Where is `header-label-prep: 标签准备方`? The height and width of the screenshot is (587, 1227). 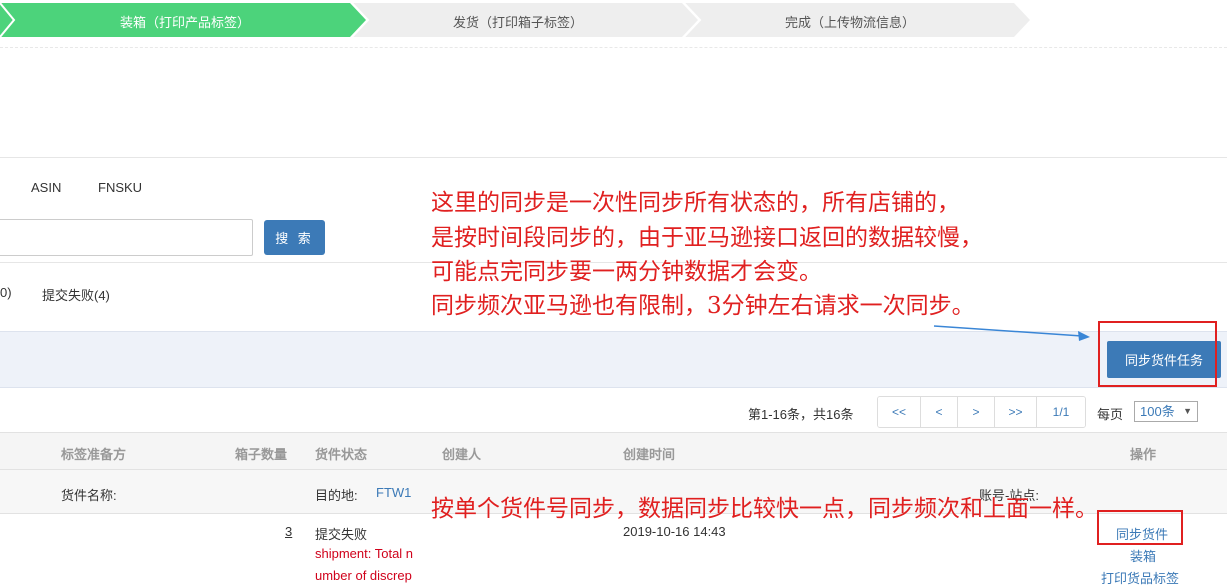
header-label-prep: 标签准备方 is located at coordinates (94, 454).